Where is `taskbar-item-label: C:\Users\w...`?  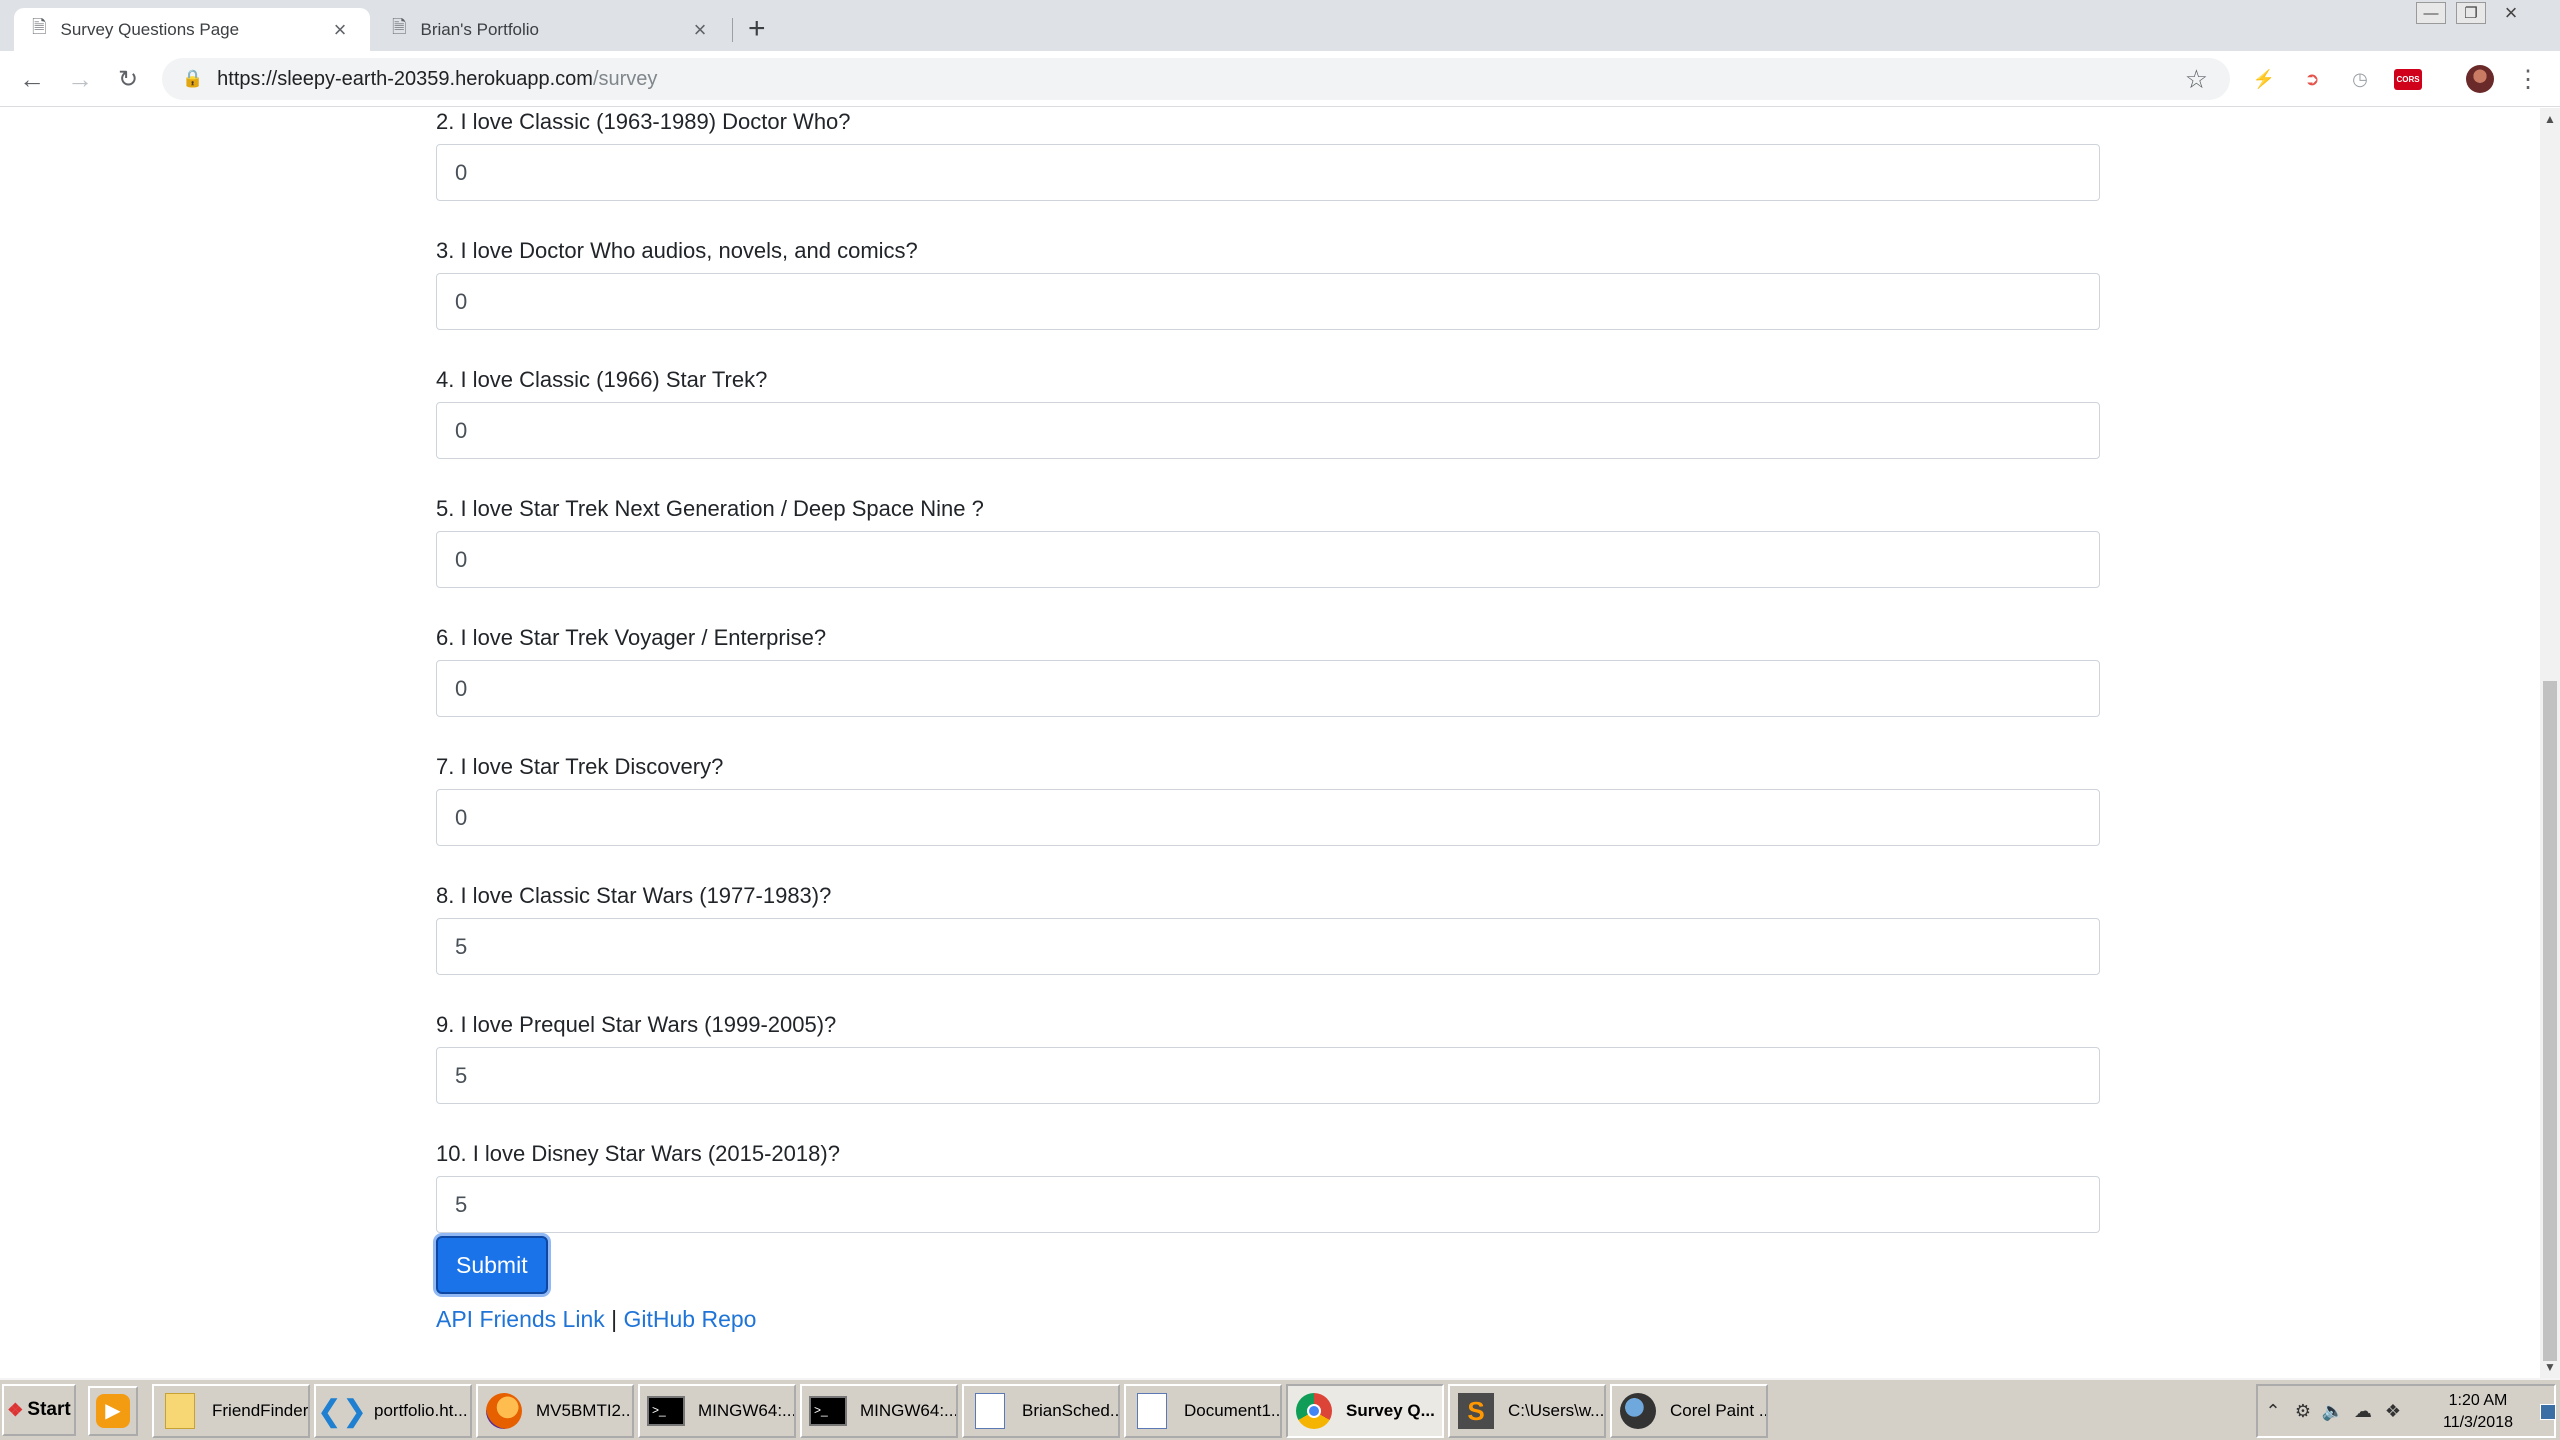 taskbar-item-label: C:\Users\w... is located at coordinates (1556, 1410).